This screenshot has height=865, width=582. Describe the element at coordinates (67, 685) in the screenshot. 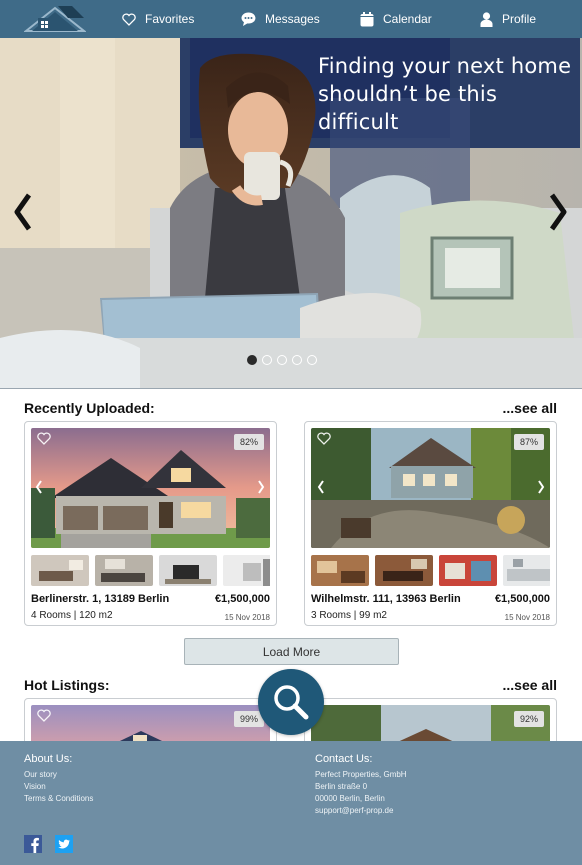

I see `hot-listings-title: Hot Listings:` at that location.